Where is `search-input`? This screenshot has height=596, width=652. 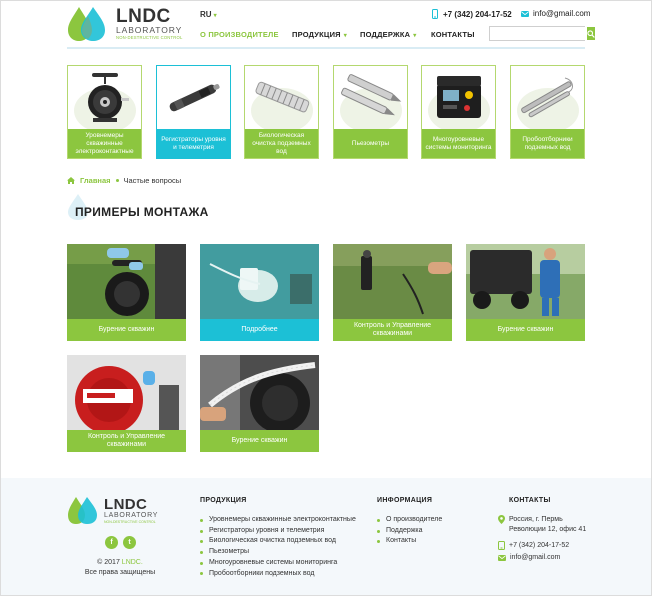
search-input is located at coordinates (538, 33).